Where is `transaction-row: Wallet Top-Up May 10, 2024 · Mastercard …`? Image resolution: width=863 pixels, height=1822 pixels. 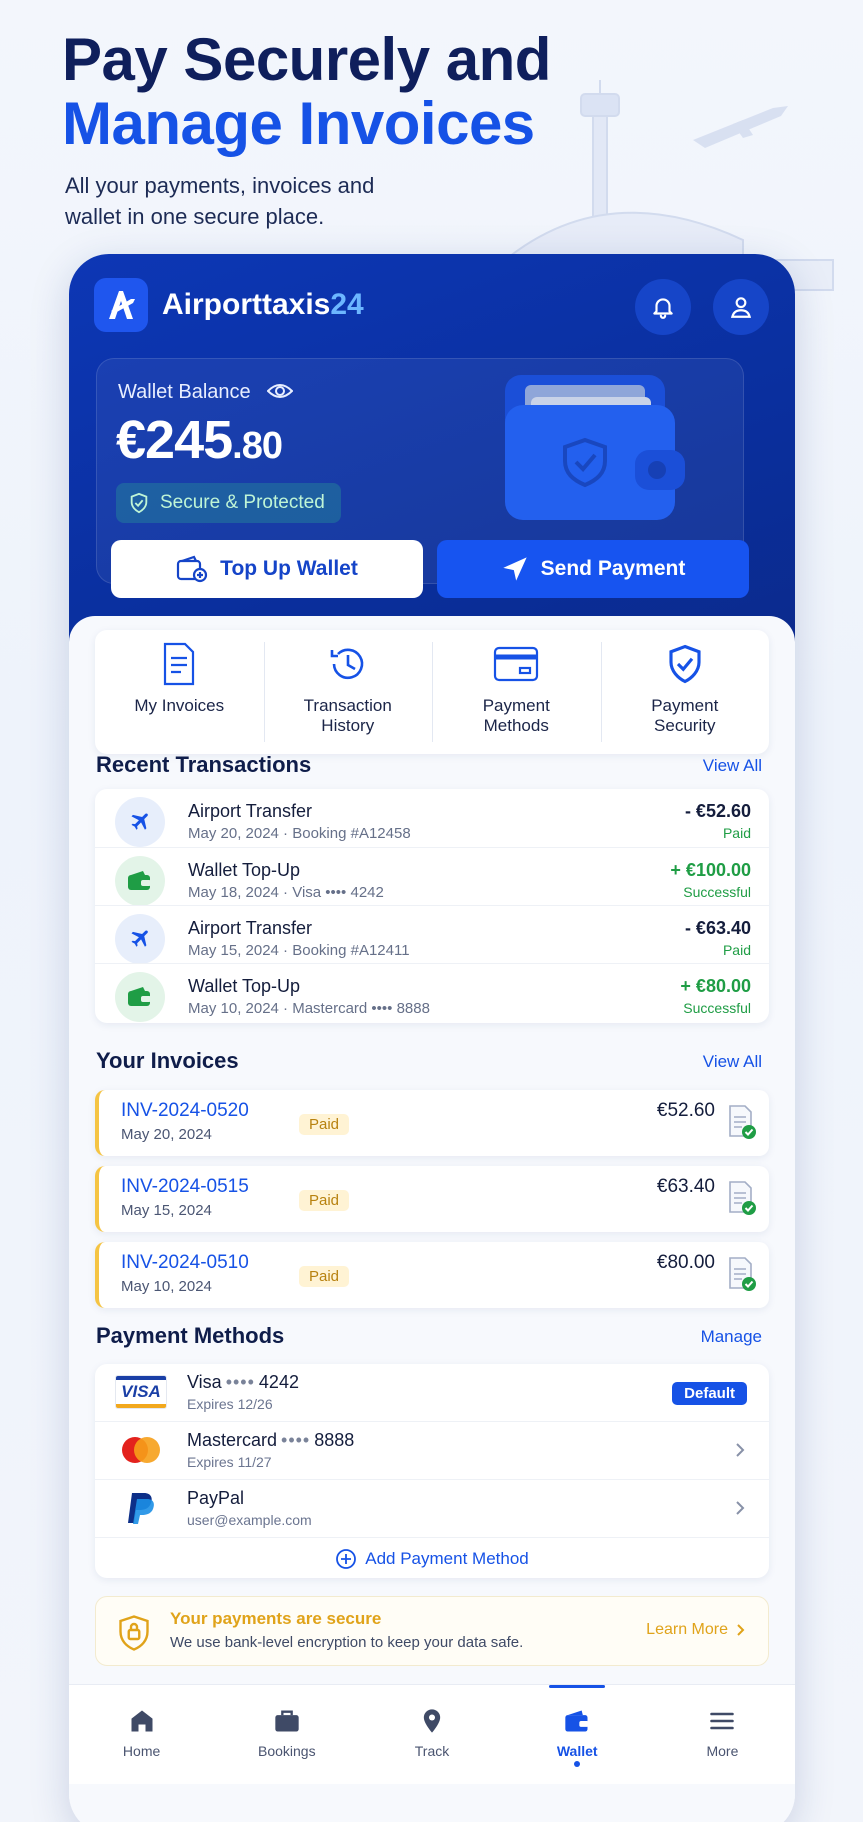 transaction-row: Wallet Top-Up May 10, 2024 · Mastercard … is located at coordinates (432, 992).